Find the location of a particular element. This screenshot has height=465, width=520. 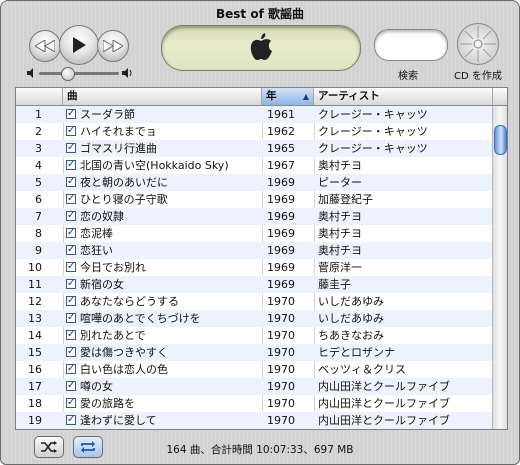

track-number: 15 is located at coordinates (35, 352).